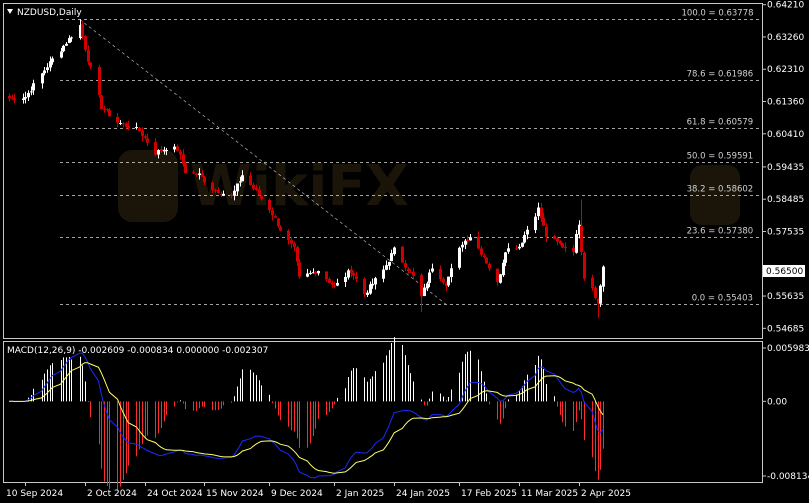 The image size is (809, 503). Describe the element at coordinates (720, 157) in the screenshot. I see `fib-level-label: 50.0 = 0.59591` at that location.